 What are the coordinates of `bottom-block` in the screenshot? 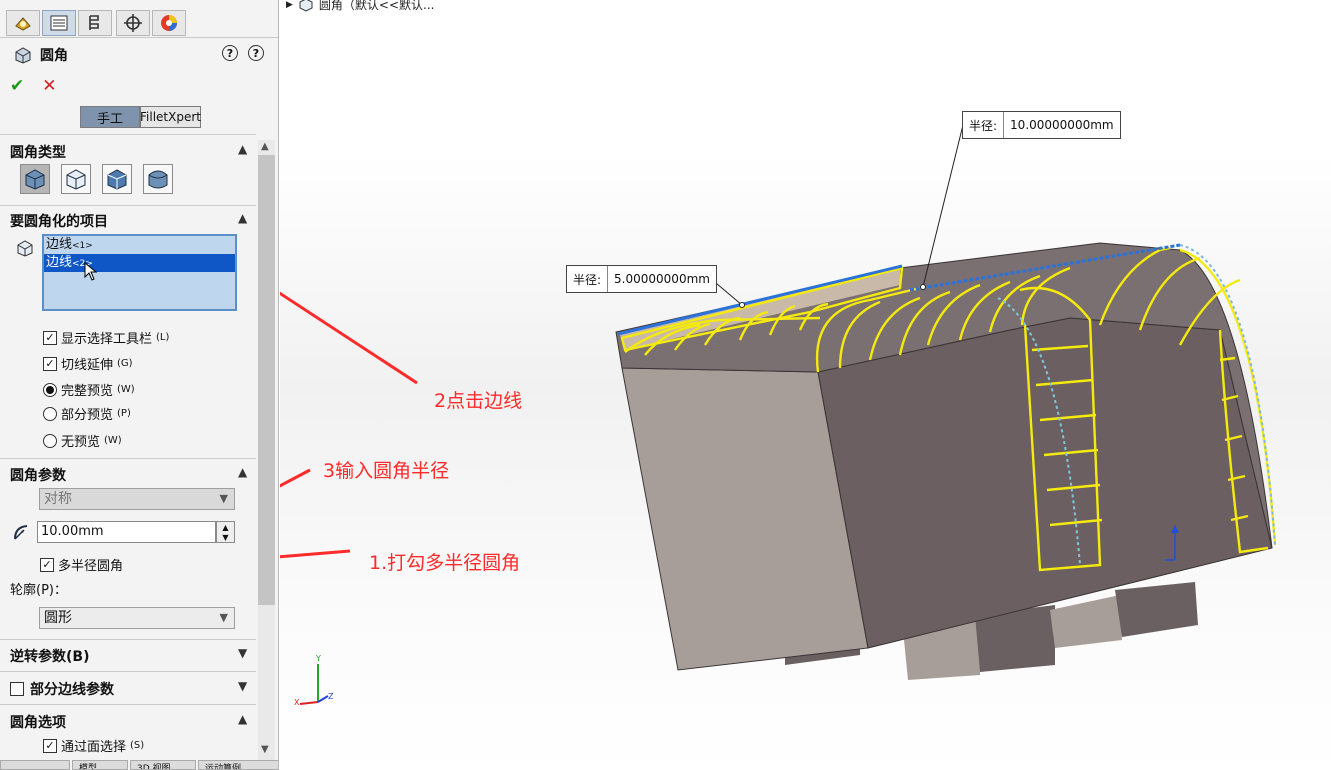 It's located at (1086, 621).